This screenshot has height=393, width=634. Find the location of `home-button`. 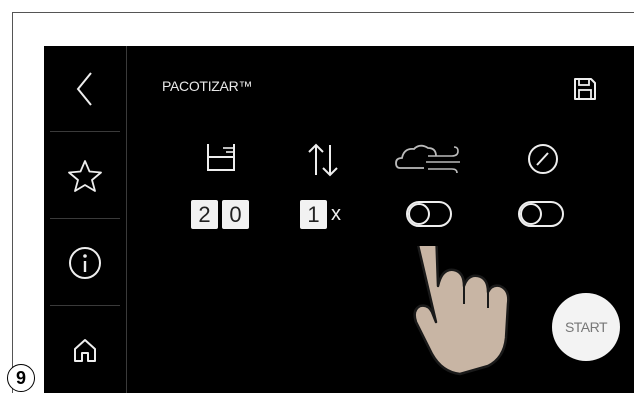

home-button is located at coordinates (85, 350).